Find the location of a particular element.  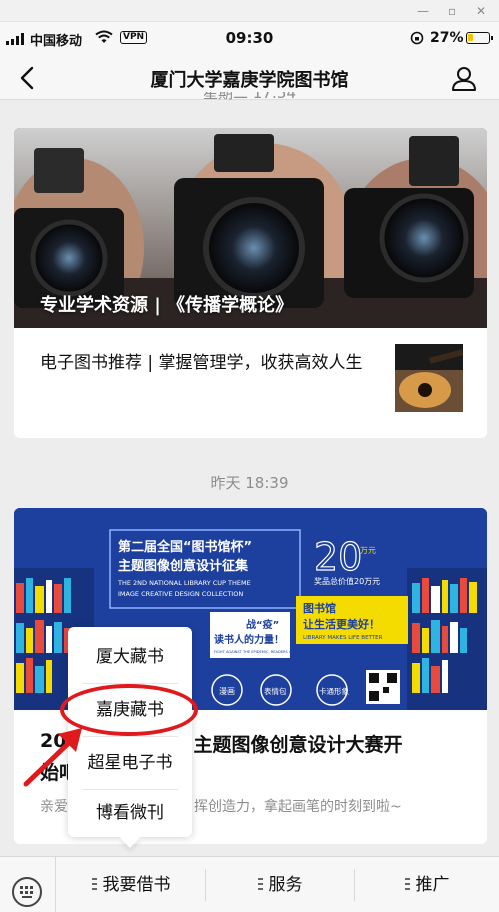

bottom-menu-bar: 我要借书 服务 推广 is located at coordinates (249, 884).